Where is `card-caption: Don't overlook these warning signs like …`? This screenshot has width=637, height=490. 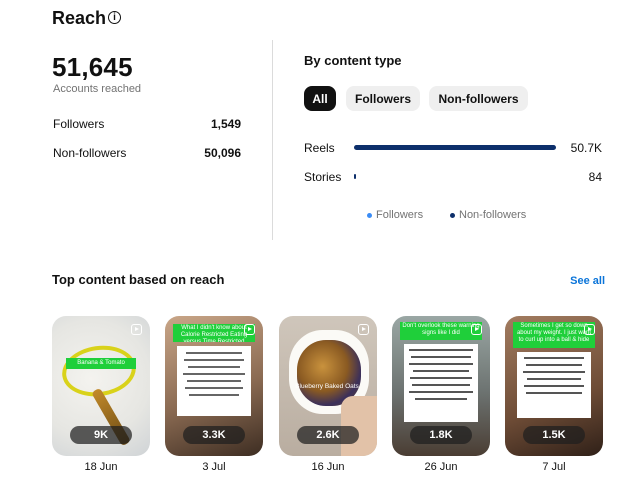 card-caption: Don't overlook these warning signs like … is located at coordinates (441, 331).